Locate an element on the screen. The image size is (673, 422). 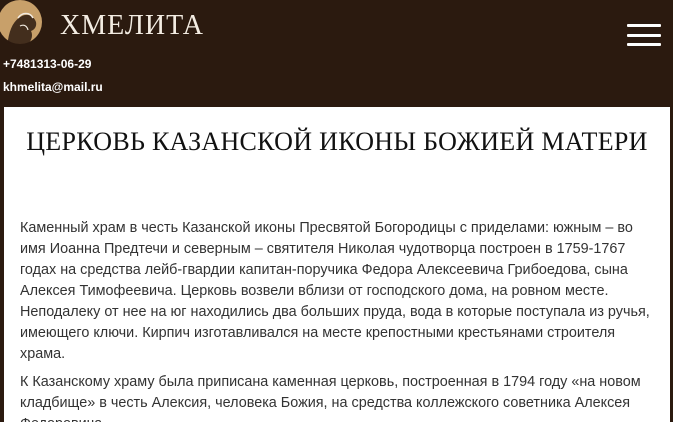
hamburger-menu-icon is located at coordinates (644, 35).